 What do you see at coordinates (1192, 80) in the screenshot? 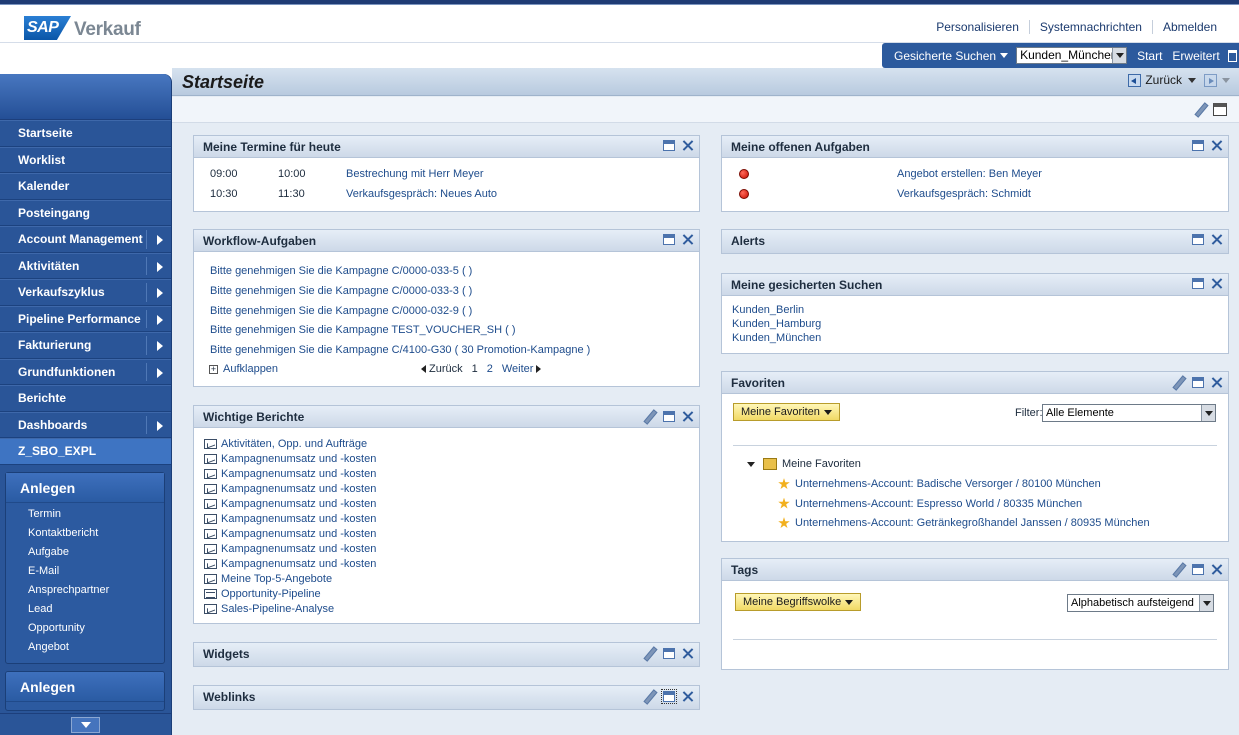
I see `back-history-dropdown-icon` at bounding box center [1192, 80].